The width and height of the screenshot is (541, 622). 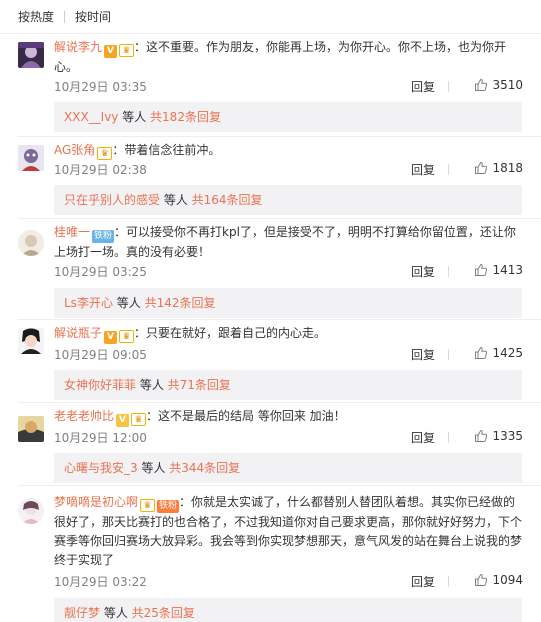 What do you see at coordinates (199, 385) in the screenshot?
I see `sub-reply-count: 共71条回复` at bounding box center [199, 385].